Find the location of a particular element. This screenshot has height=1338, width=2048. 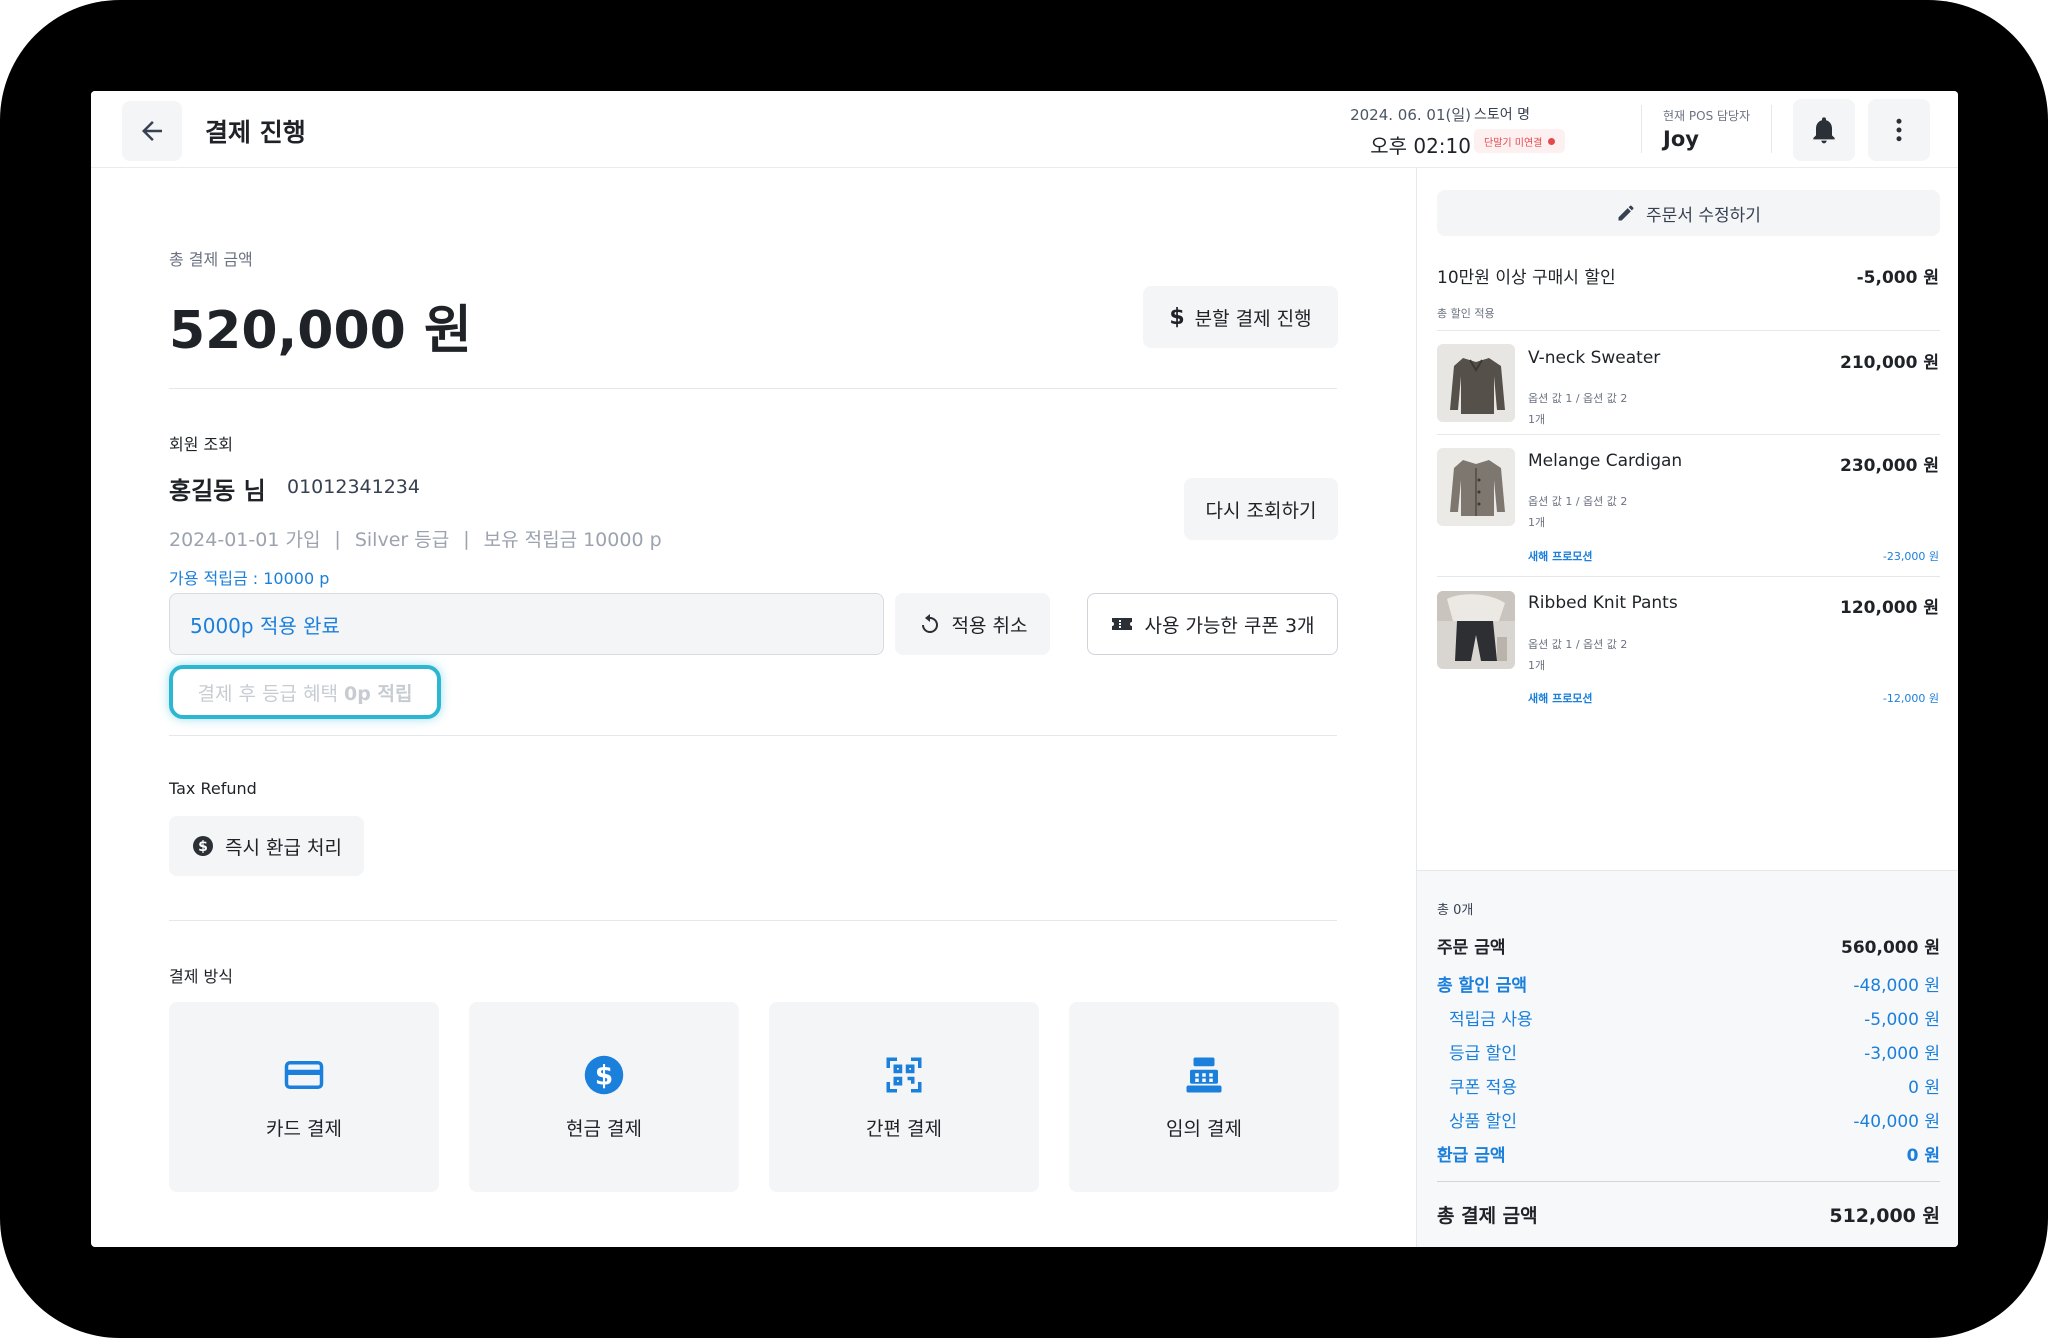

staff-name: Joy is located at coordinates (1681, 139).